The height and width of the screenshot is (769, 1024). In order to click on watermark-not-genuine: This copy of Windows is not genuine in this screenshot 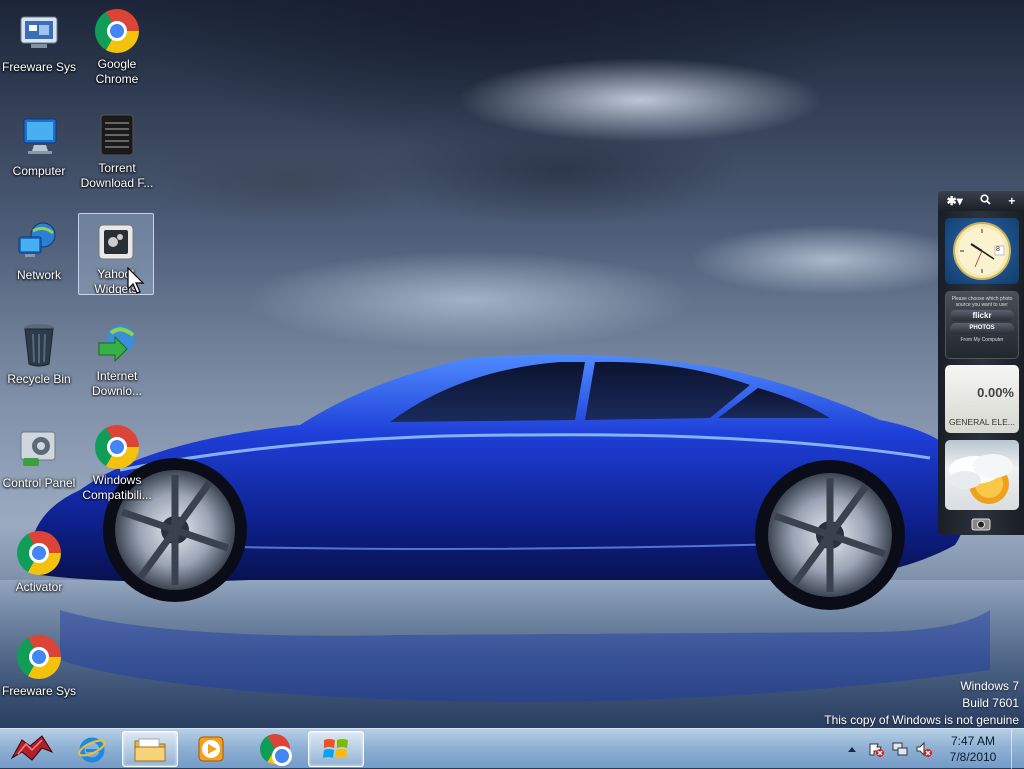, I will do `click(921, 720)`.